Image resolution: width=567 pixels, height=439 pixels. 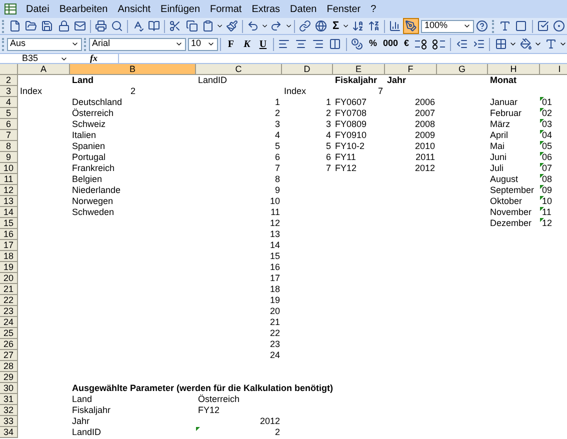 What do you see at coordinates (246, 44) in the screenshot?
I see `format-button: K` at bounding box center [246, 44].